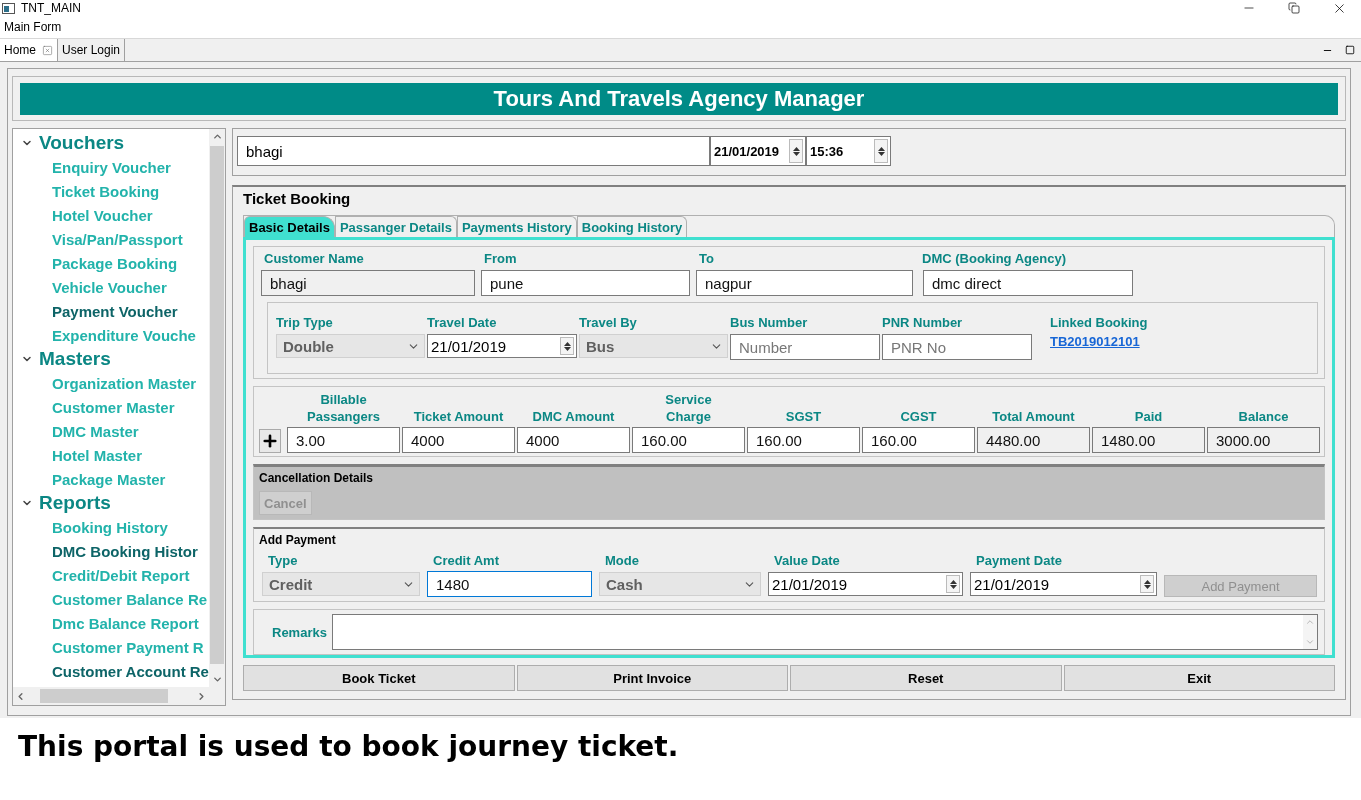 This screenshot has width=1361, height=800. Describe the element at coordinates (300, 632) in the screenshot. I see `field-label: Remarks` at that location.